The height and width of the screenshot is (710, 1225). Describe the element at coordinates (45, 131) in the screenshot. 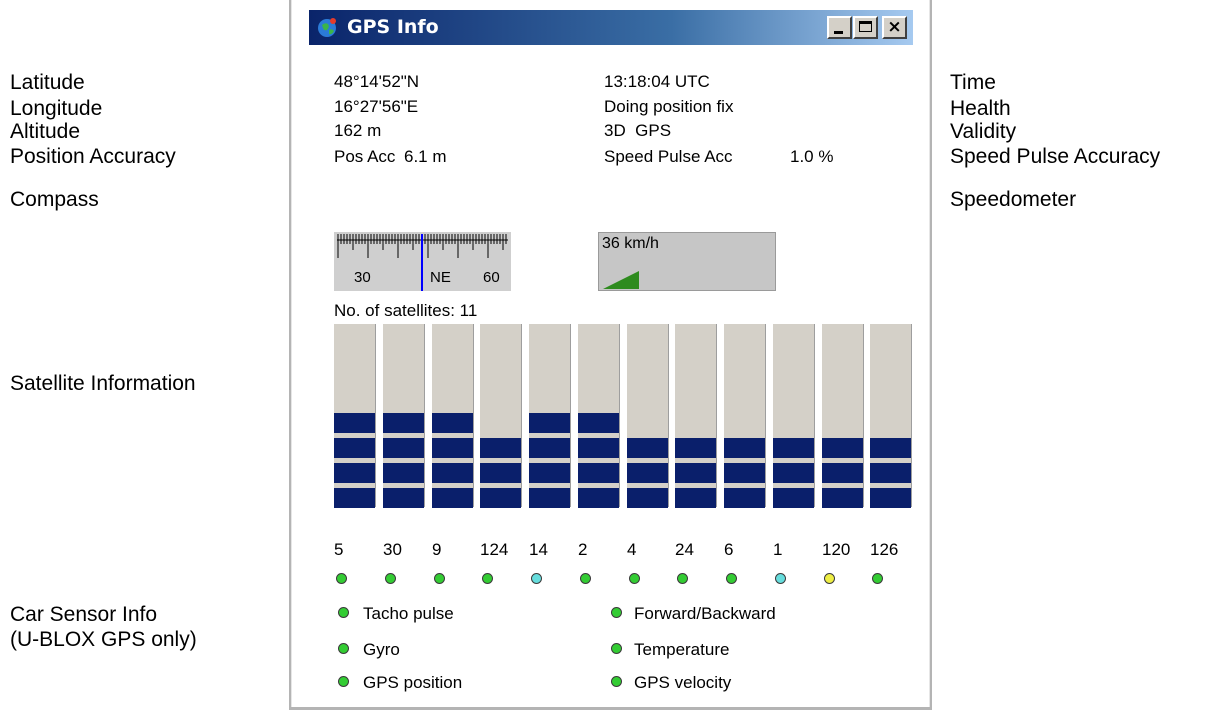

I see `annotation-altitude: Altitude` at that location.